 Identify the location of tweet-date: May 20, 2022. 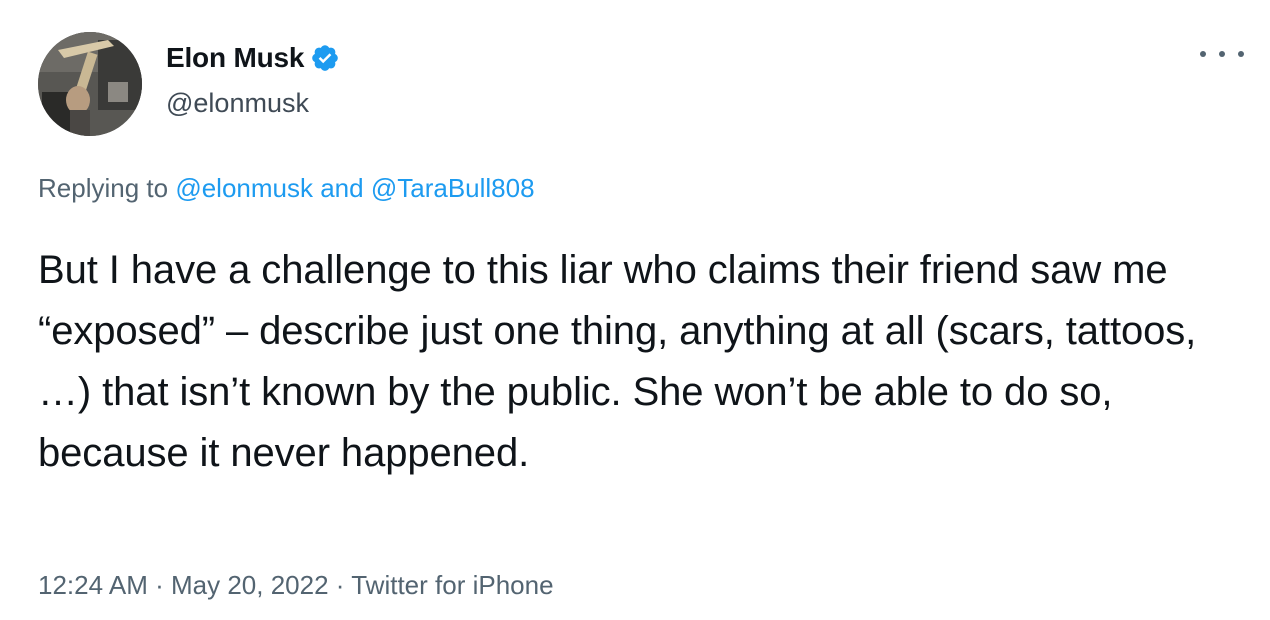
(250, 585).